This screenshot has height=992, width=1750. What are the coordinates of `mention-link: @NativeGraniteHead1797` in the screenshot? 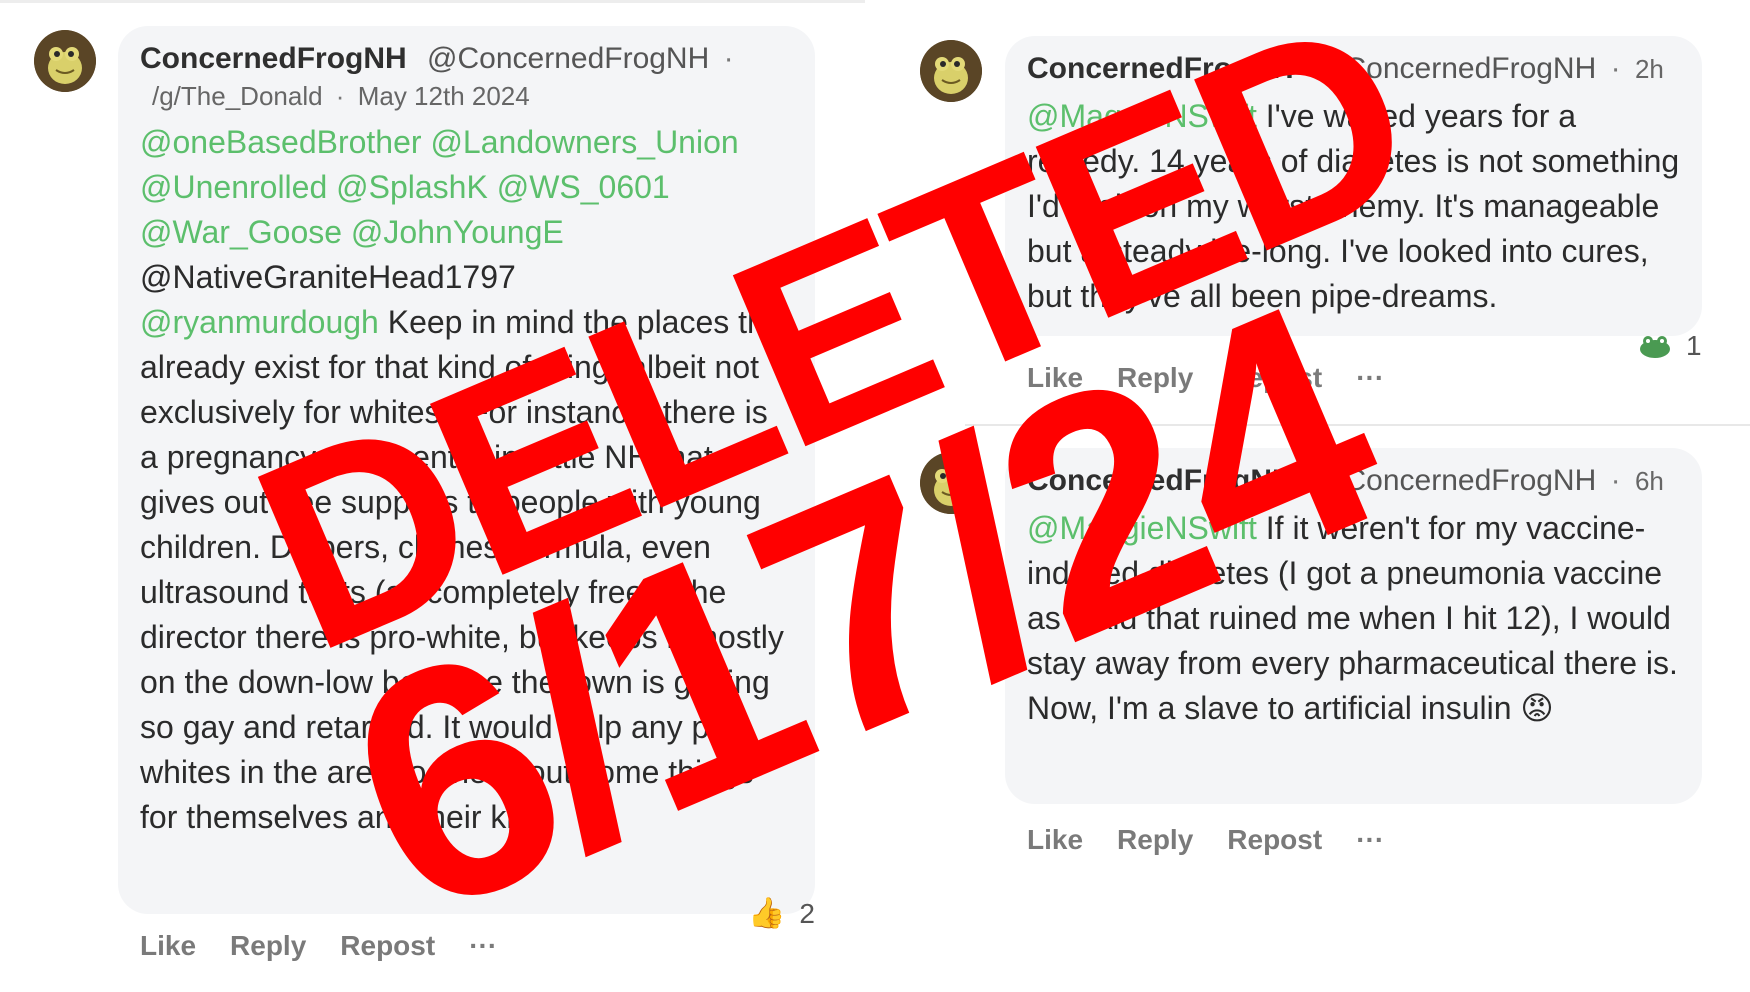 It's located at (466, 277).